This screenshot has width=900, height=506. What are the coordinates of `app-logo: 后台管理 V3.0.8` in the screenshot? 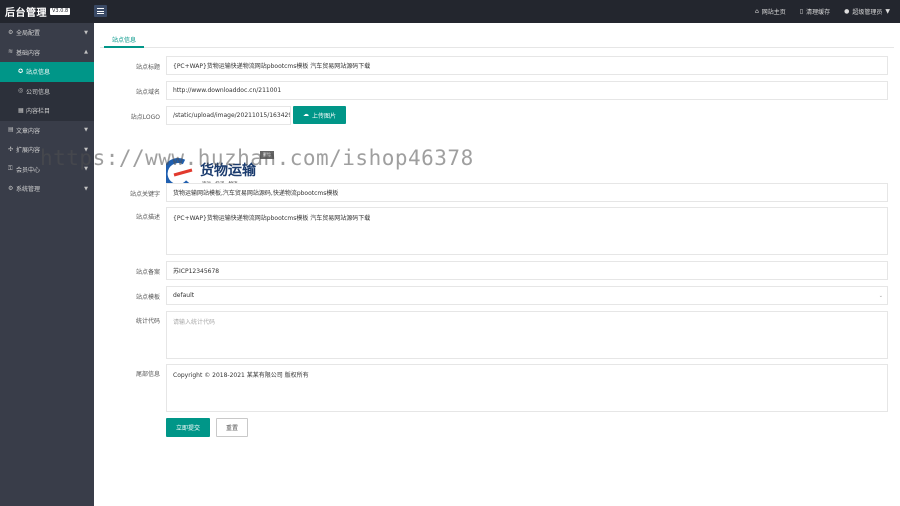 It's located at (47, 11).